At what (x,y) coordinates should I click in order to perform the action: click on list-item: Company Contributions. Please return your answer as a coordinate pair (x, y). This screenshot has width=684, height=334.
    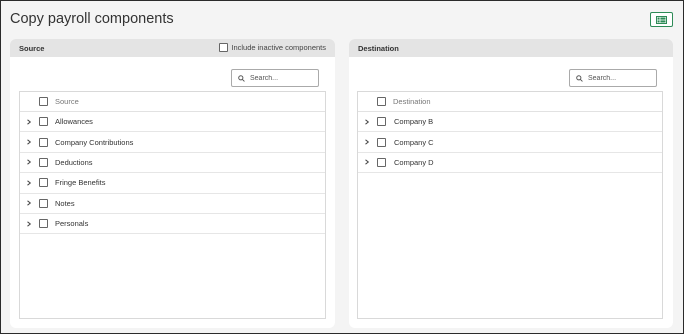
    Looking at the image, I should click on (172, 142).